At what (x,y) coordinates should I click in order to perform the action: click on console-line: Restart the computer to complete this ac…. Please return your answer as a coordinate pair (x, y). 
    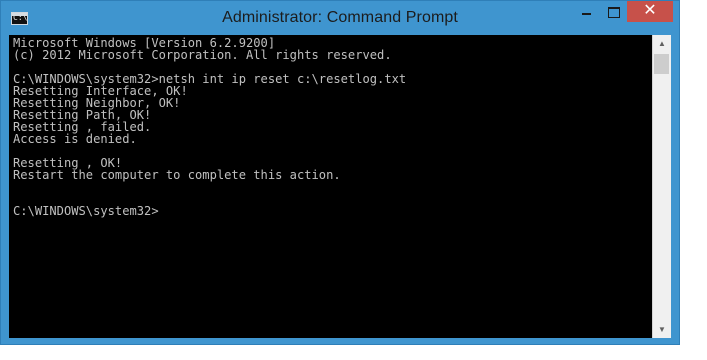
    Looking at the image, I should click on (177, 175).